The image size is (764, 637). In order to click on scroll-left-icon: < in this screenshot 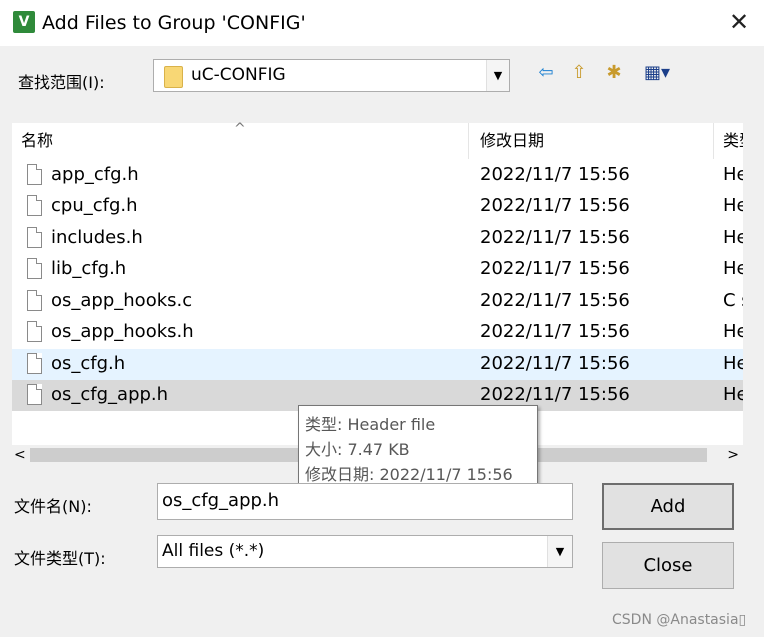, I will do `click(20, 455)`.